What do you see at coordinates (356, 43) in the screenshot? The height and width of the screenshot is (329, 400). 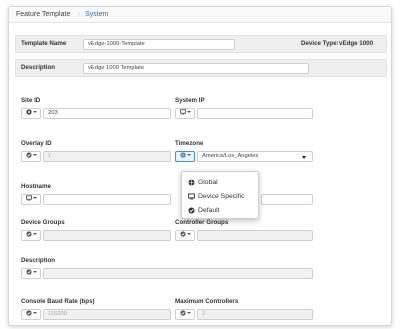 I see `device-type-value: vEdge 1000` at bounding box center [356, 43].